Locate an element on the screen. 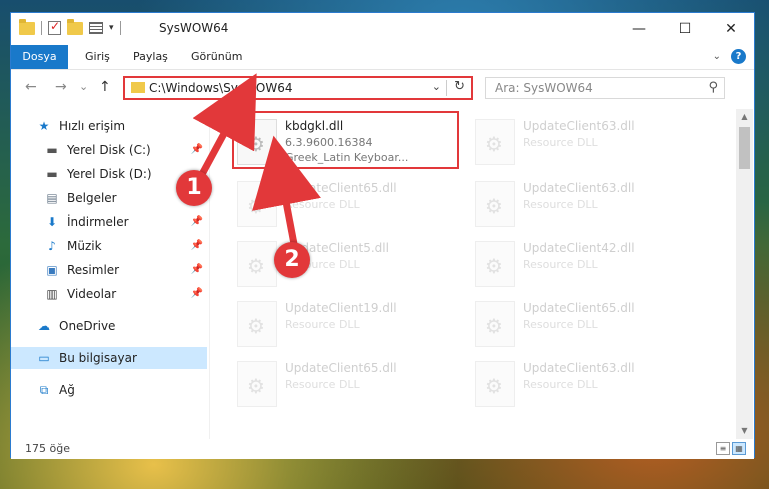  up-button: ↑ is located at coordinates (105, 87).